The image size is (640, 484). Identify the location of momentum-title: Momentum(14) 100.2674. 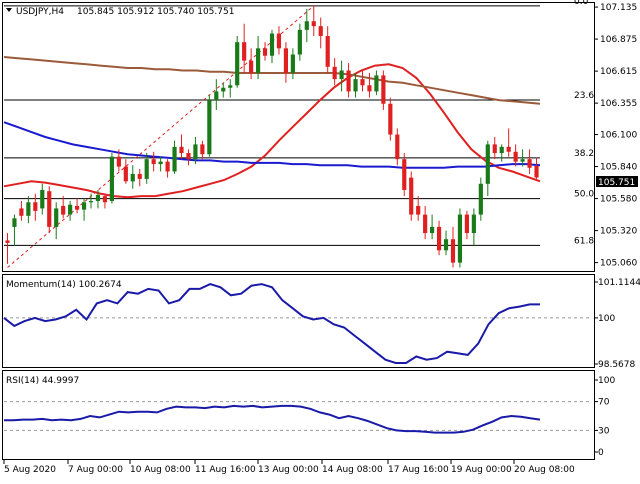
(64, 285).